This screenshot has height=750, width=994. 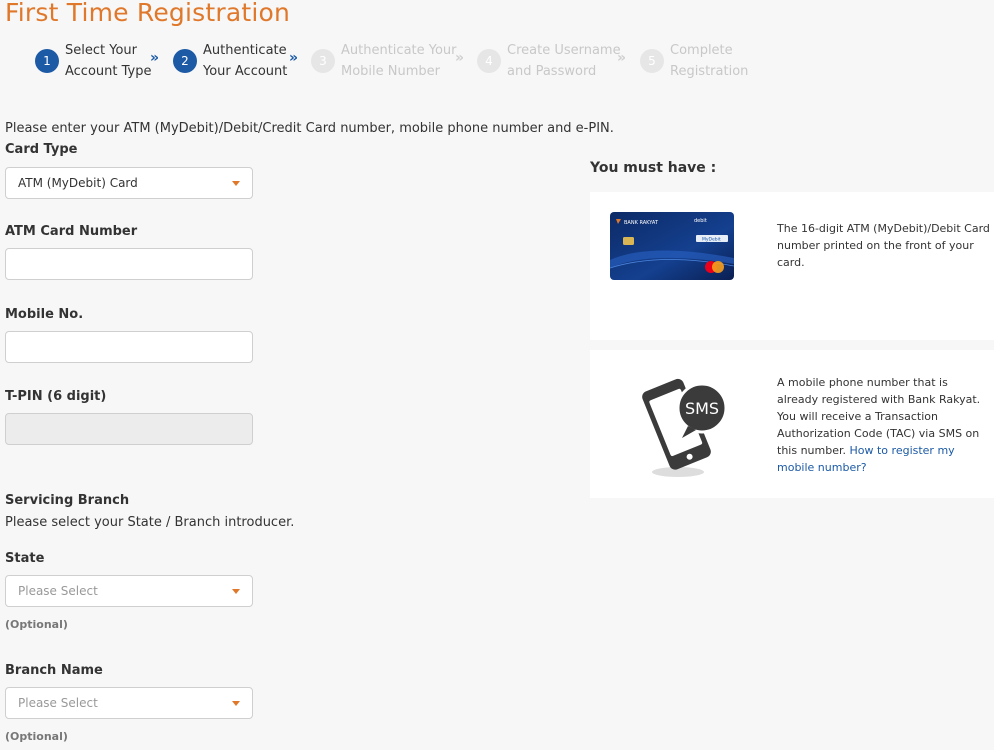 What do you see at coordinates (148, 13) in the screenshot?
I see `page-title: First Time Registration` at bounding box center [148, 13].